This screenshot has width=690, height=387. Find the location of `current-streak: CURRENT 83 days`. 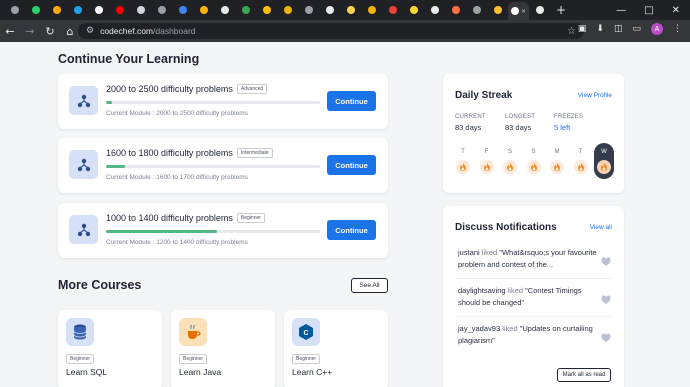

current-streak: CURRENT 83 days is located at coordinates (470, 123).